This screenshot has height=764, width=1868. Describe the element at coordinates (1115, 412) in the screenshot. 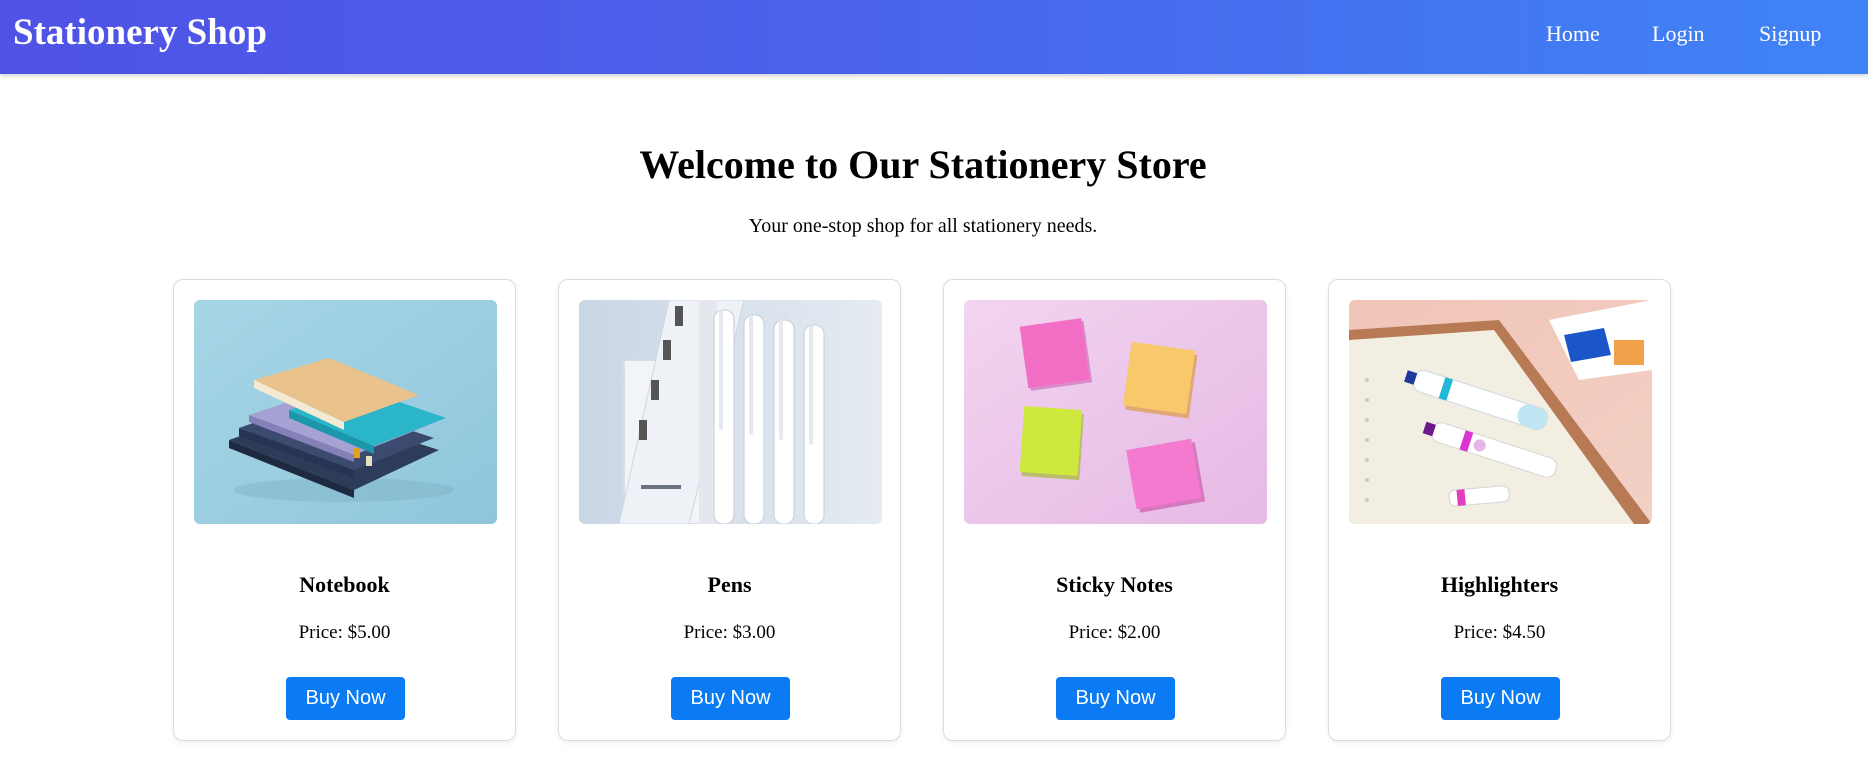

I see `product-image-sticky-notes` at that location.